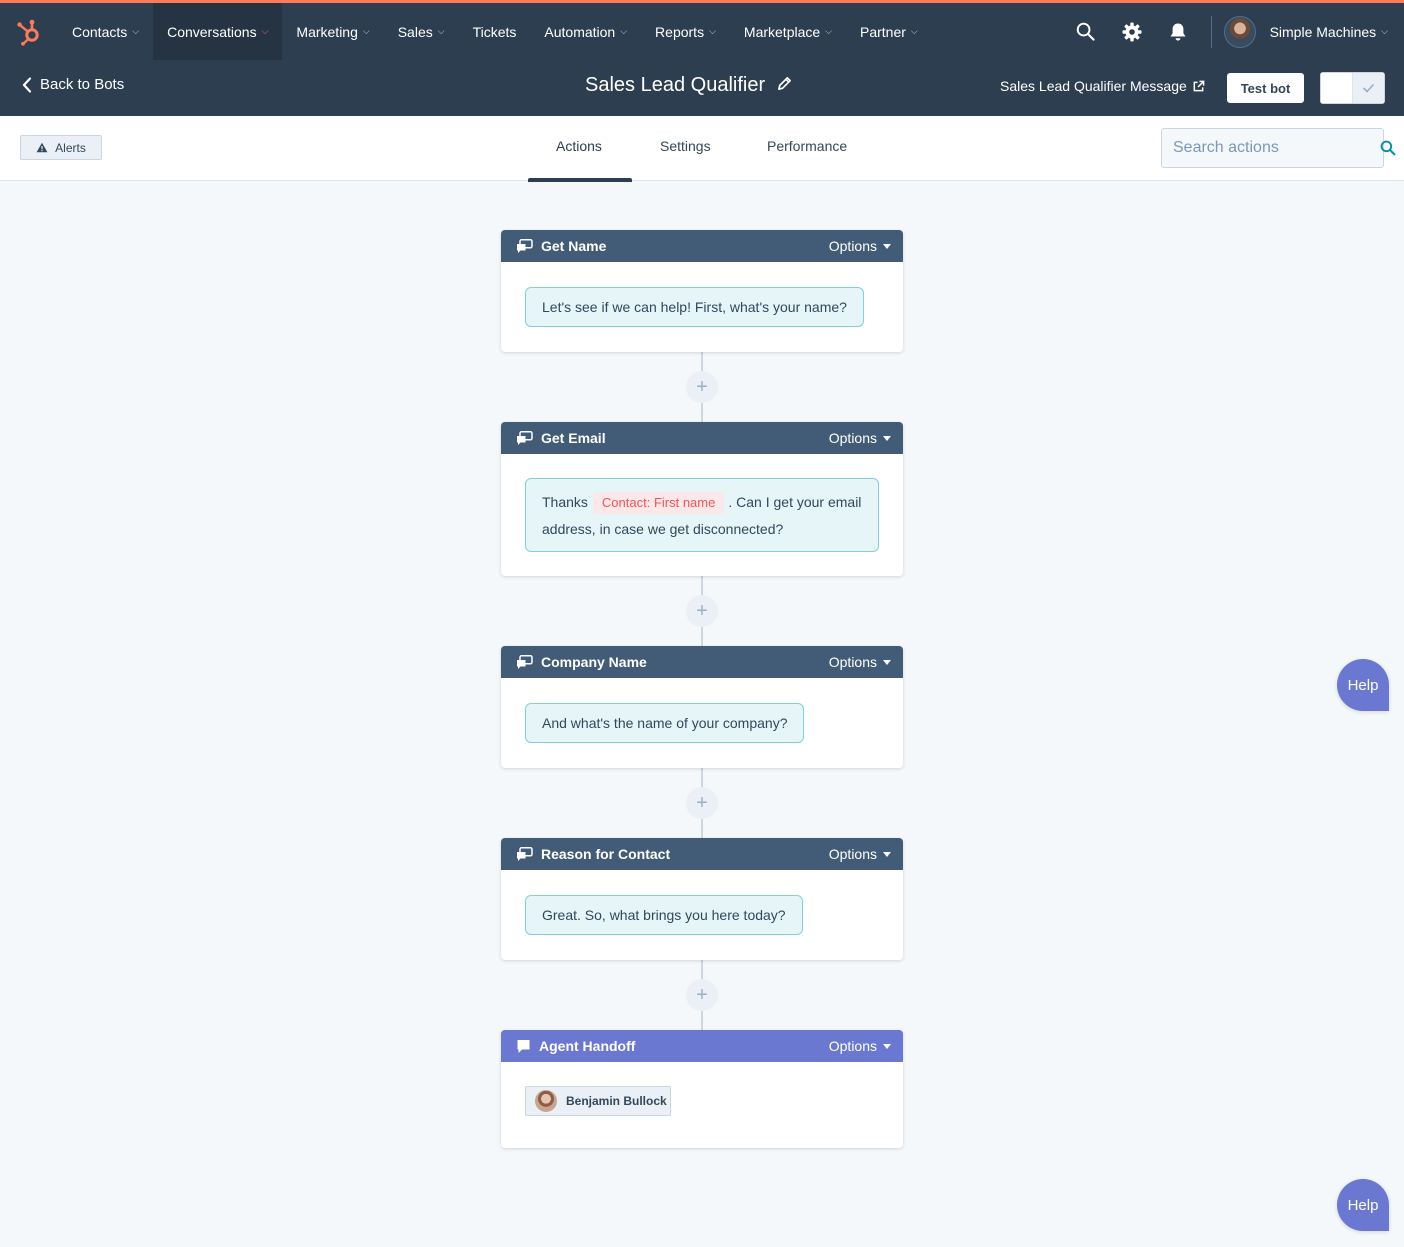 Image resolution: width=1404 pixels, height=1247 pixels. I want to click on account-menu: Simple Machines ⌵, so click(1329, 32).